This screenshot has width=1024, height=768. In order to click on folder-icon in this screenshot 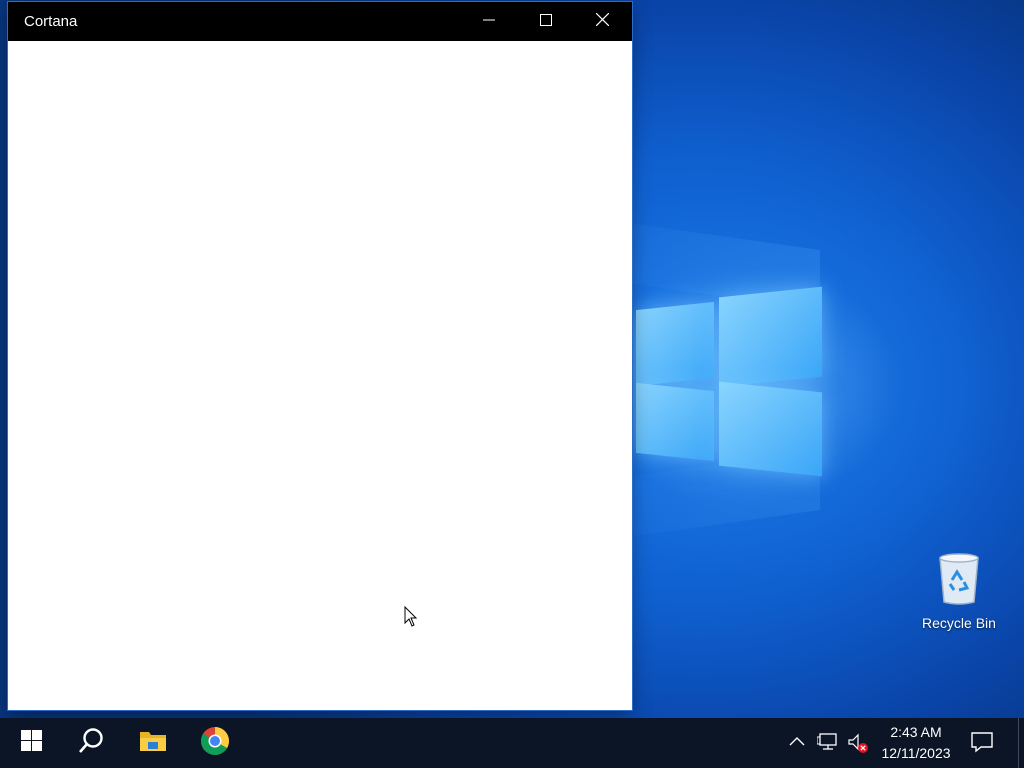, I will do `click(153, 743)`.